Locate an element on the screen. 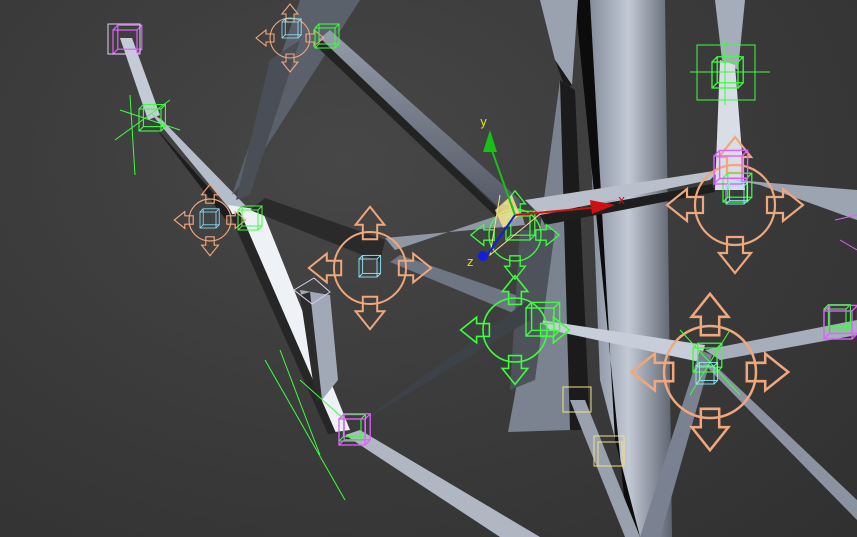 The width and height of the screenshot is (857, 537). foot-magenta-cube-icon is located at coordinates (840, 322).